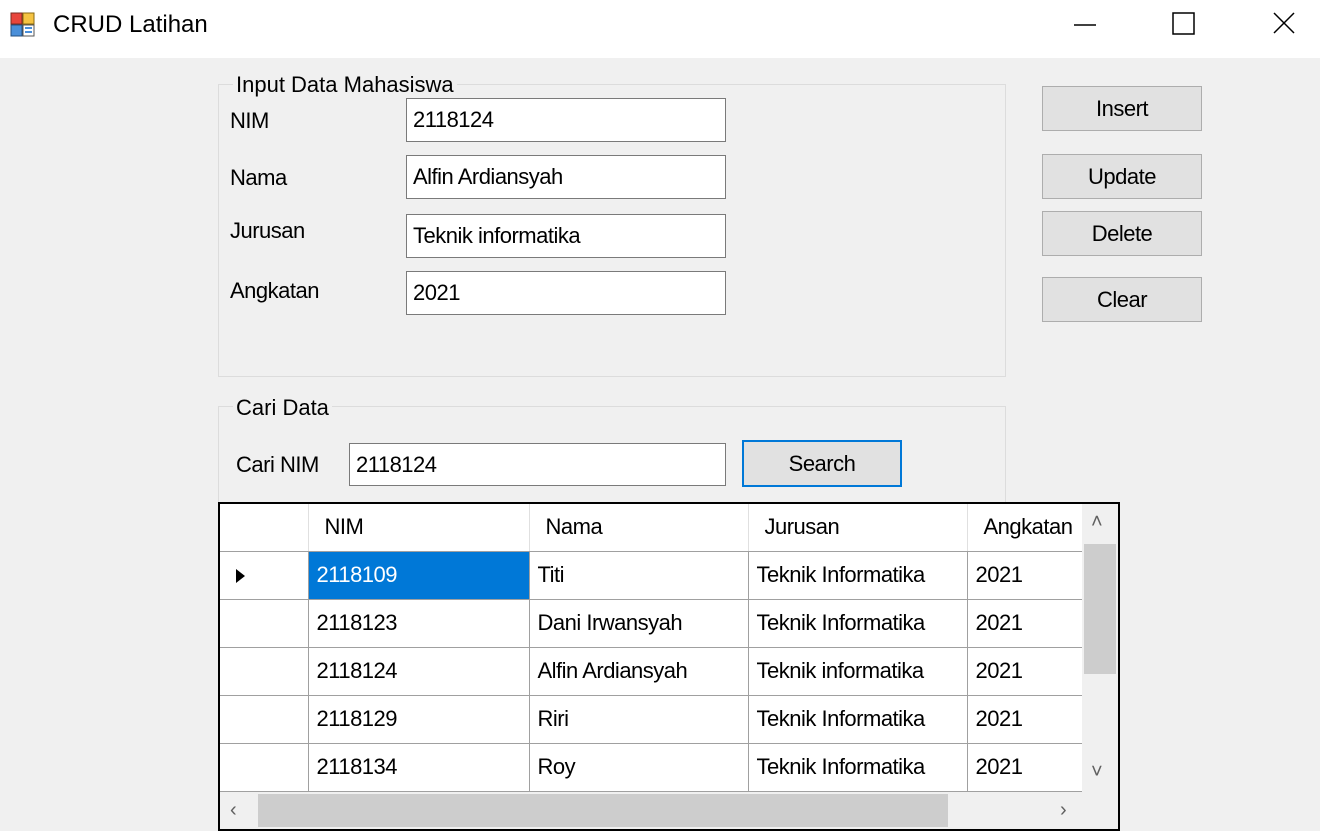  I want to click on jurusan-input, so click(566, 236).